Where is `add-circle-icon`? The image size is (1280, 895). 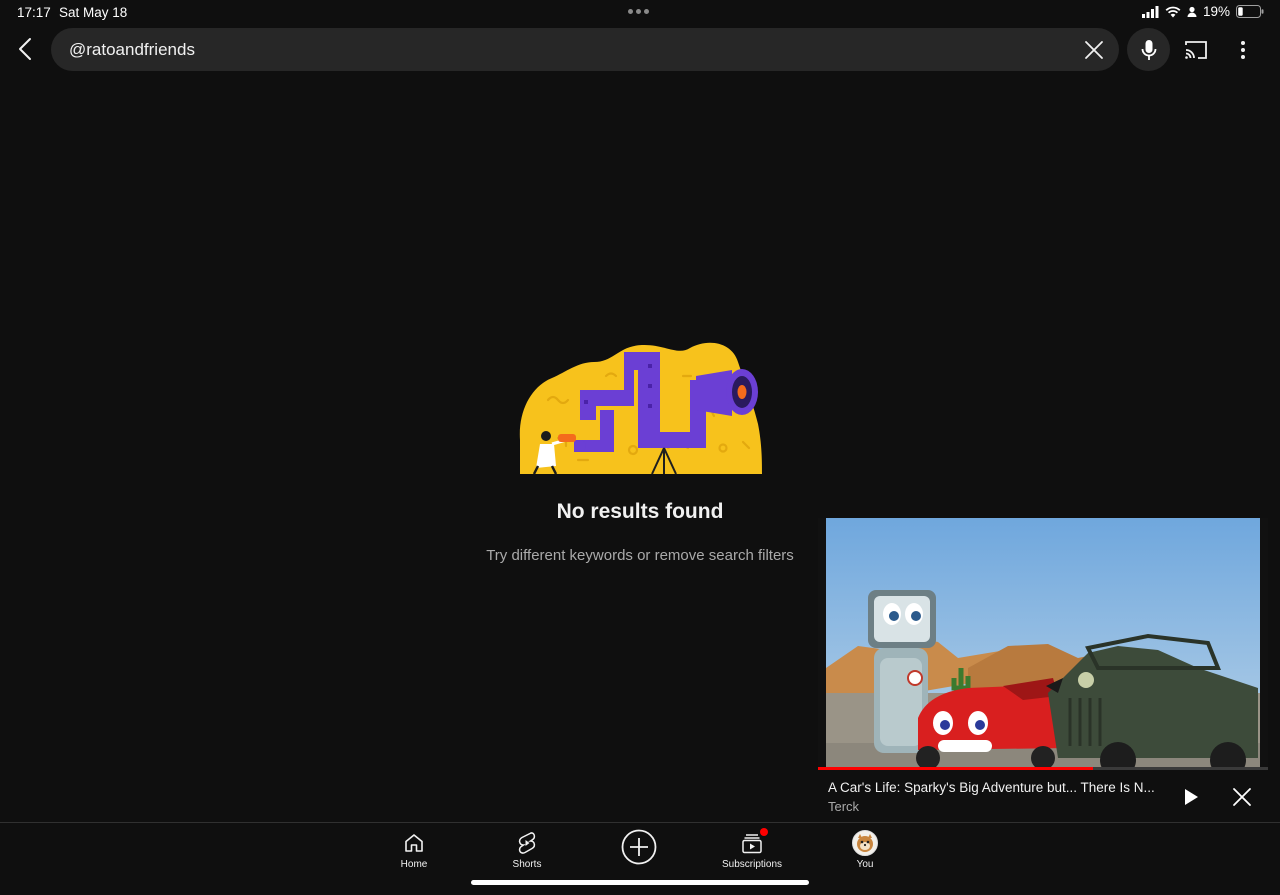 add-circle-icon is located at coordinates (639, 847).